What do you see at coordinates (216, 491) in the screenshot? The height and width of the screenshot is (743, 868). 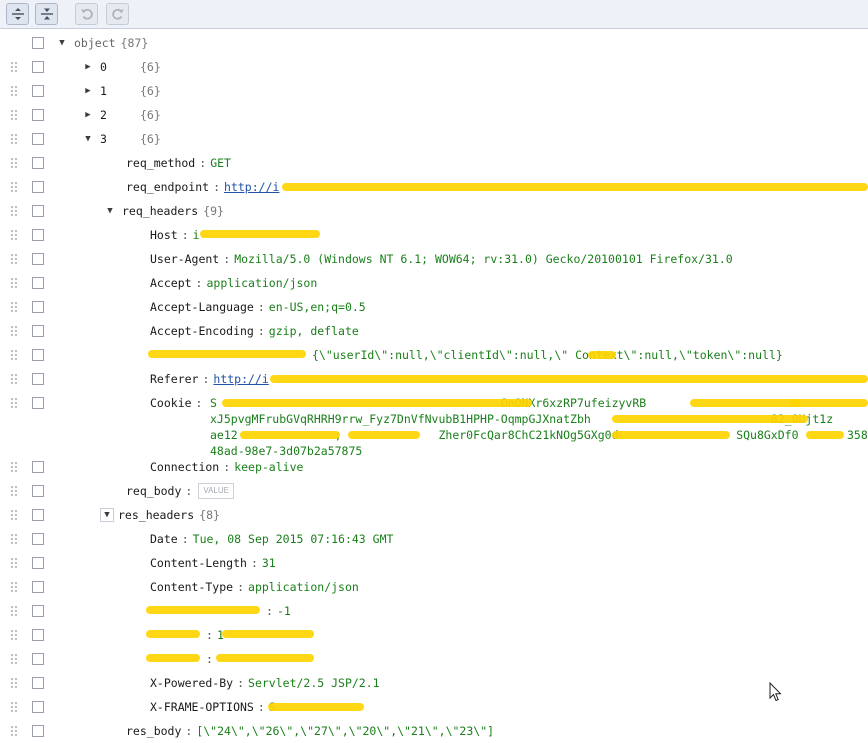 I see `empty-value-input: VALUE` at bounding box center [216, 491].